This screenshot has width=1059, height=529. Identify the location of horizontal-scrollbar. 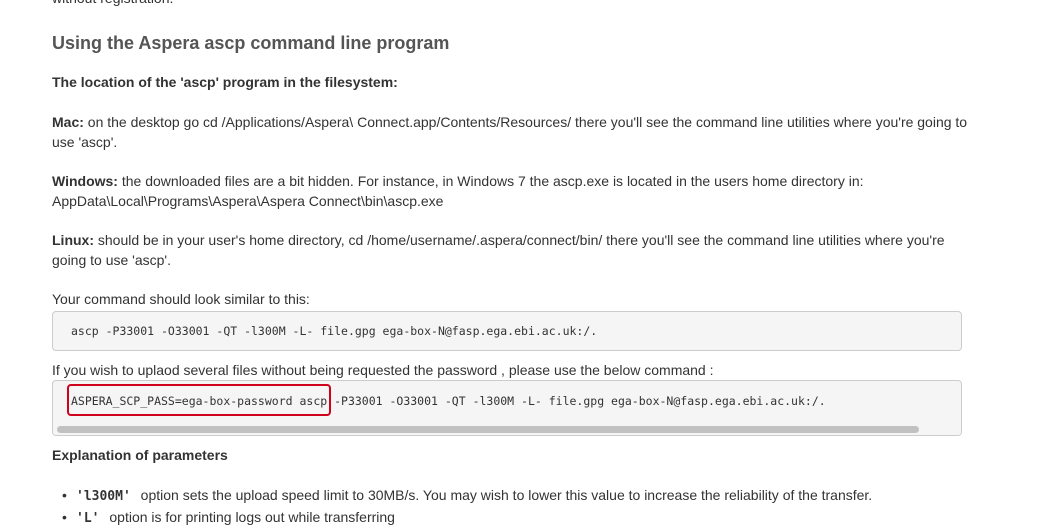
(507, 429).